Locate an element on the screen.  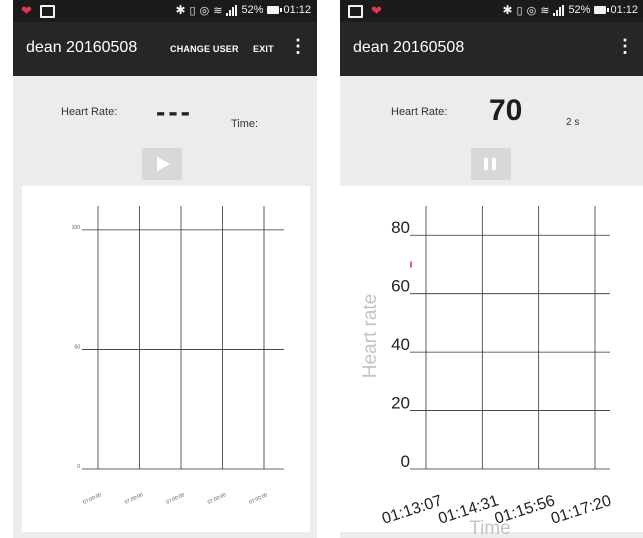
x-tick-label: 01:17:20 is located at coordinates (581, 509).